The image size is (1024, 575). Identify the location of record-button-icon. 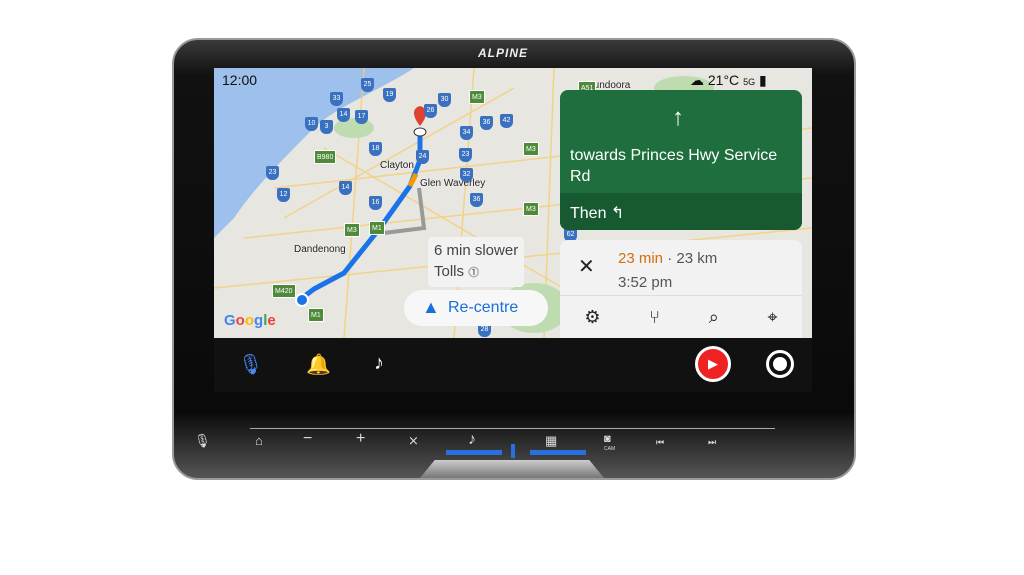
(780, 364).